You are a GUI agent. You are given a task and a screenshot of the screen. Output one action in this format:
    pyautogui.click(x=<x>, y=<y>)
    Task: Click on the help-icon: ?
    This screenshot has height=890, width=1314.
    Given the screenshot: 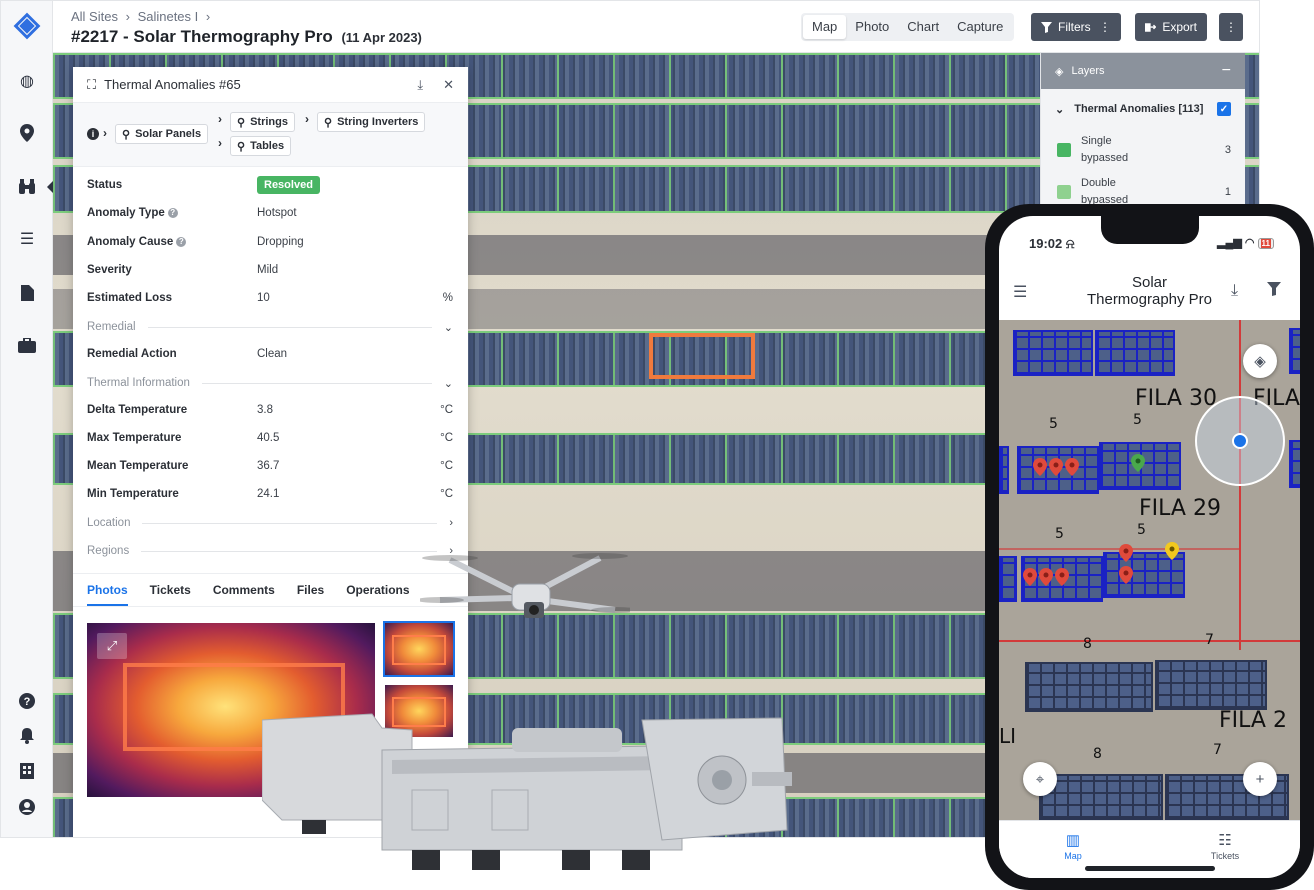 What is the action you would take?
    pyautogui.click(x=27, y=701)
    